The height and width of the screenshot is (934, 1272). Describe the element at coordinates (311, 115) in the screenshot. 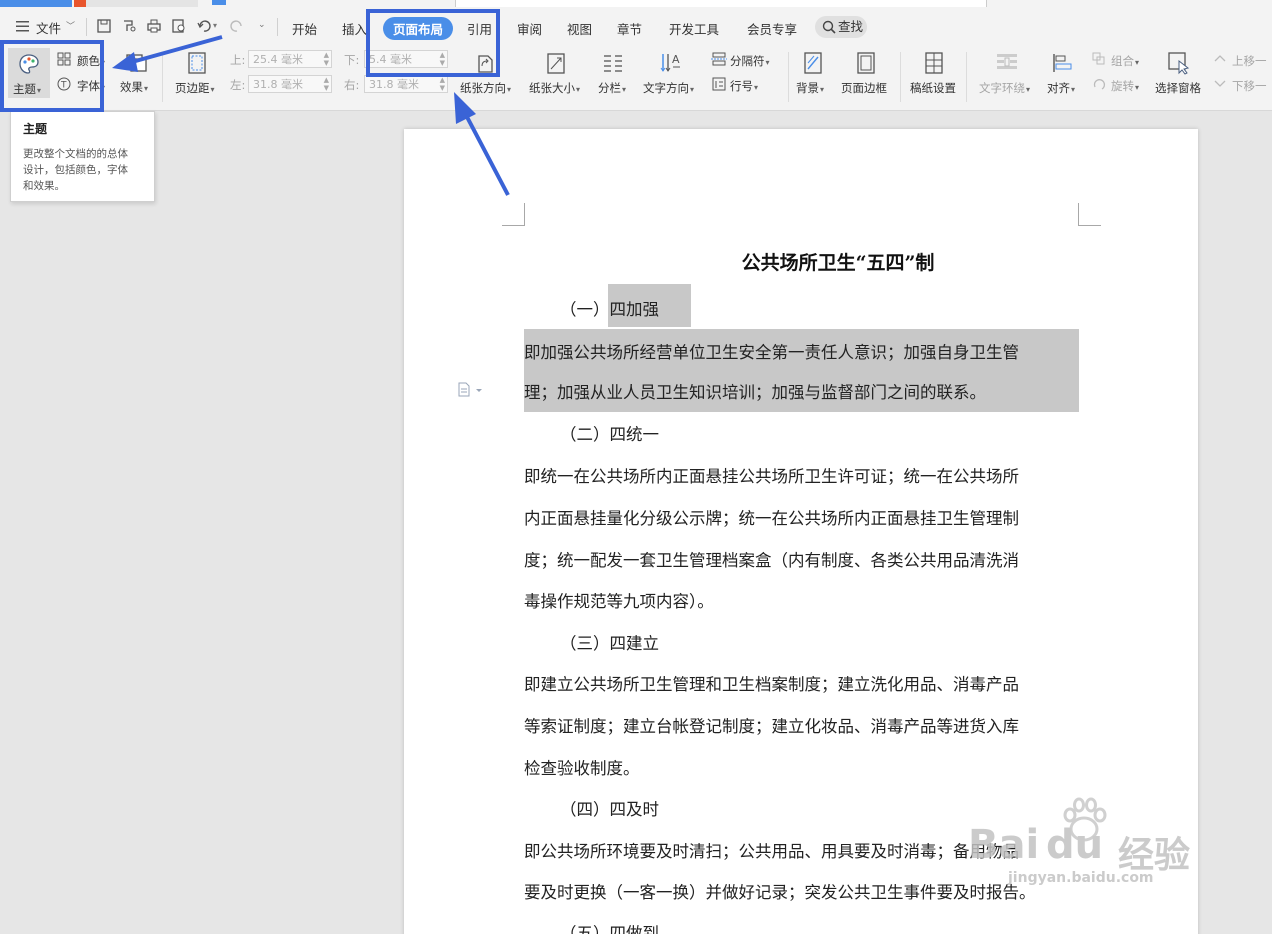

I see `annotation-arrows` at that location.